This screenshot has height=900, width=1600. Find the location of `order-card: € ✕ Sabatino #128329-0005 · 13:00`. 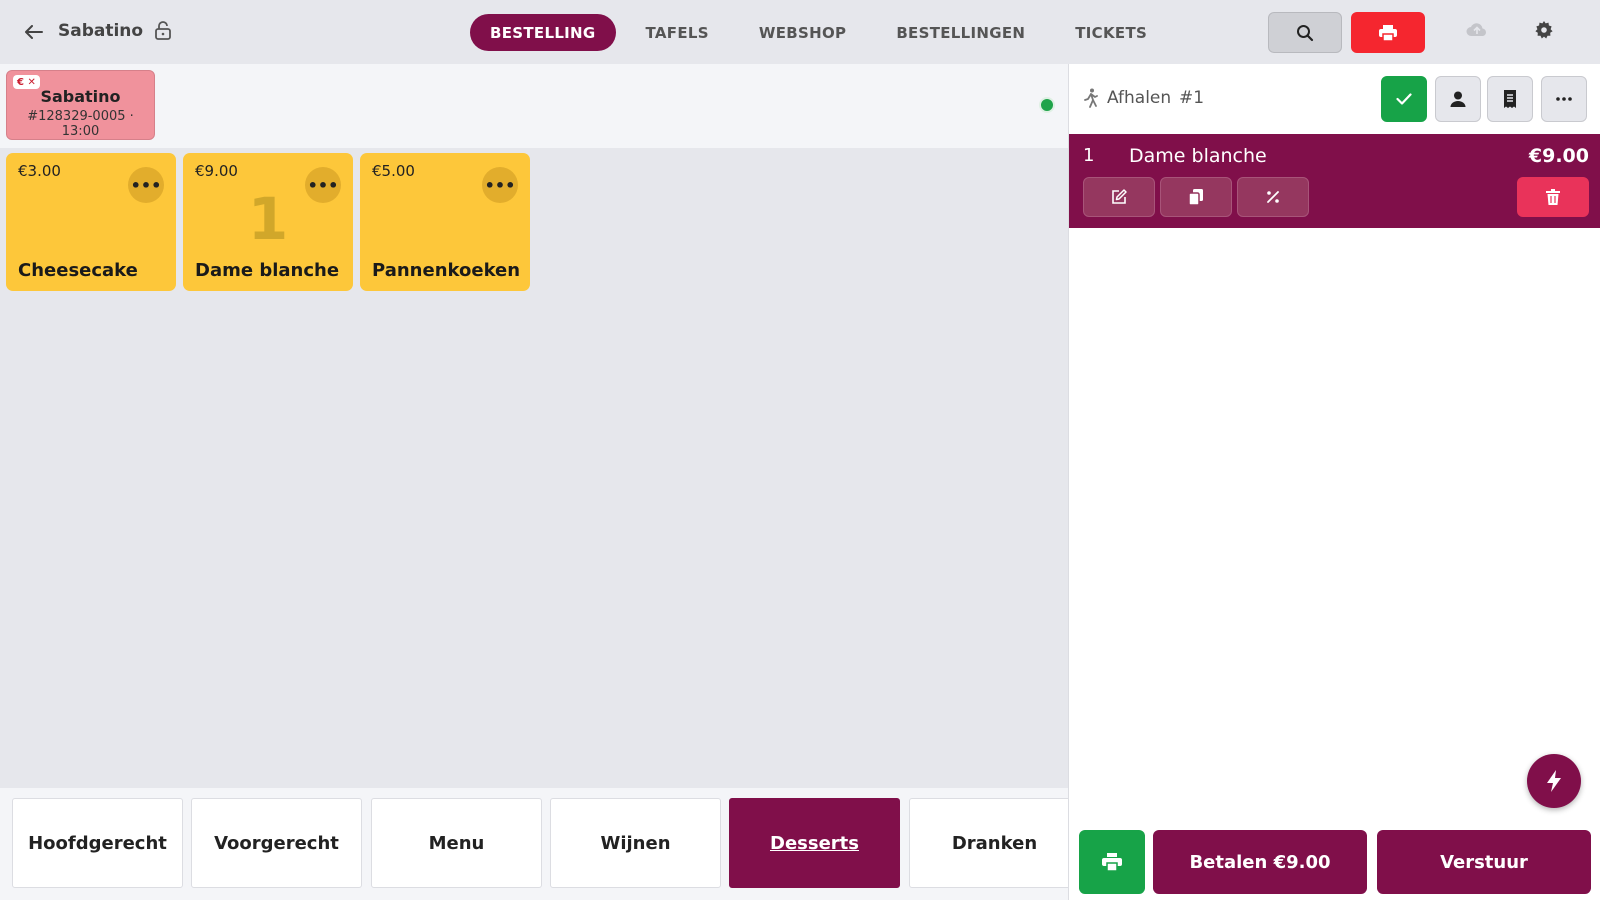

order-card: € ✕ Sabatino #128329-0005 · 13:00 is located at coordinates (80, 105).